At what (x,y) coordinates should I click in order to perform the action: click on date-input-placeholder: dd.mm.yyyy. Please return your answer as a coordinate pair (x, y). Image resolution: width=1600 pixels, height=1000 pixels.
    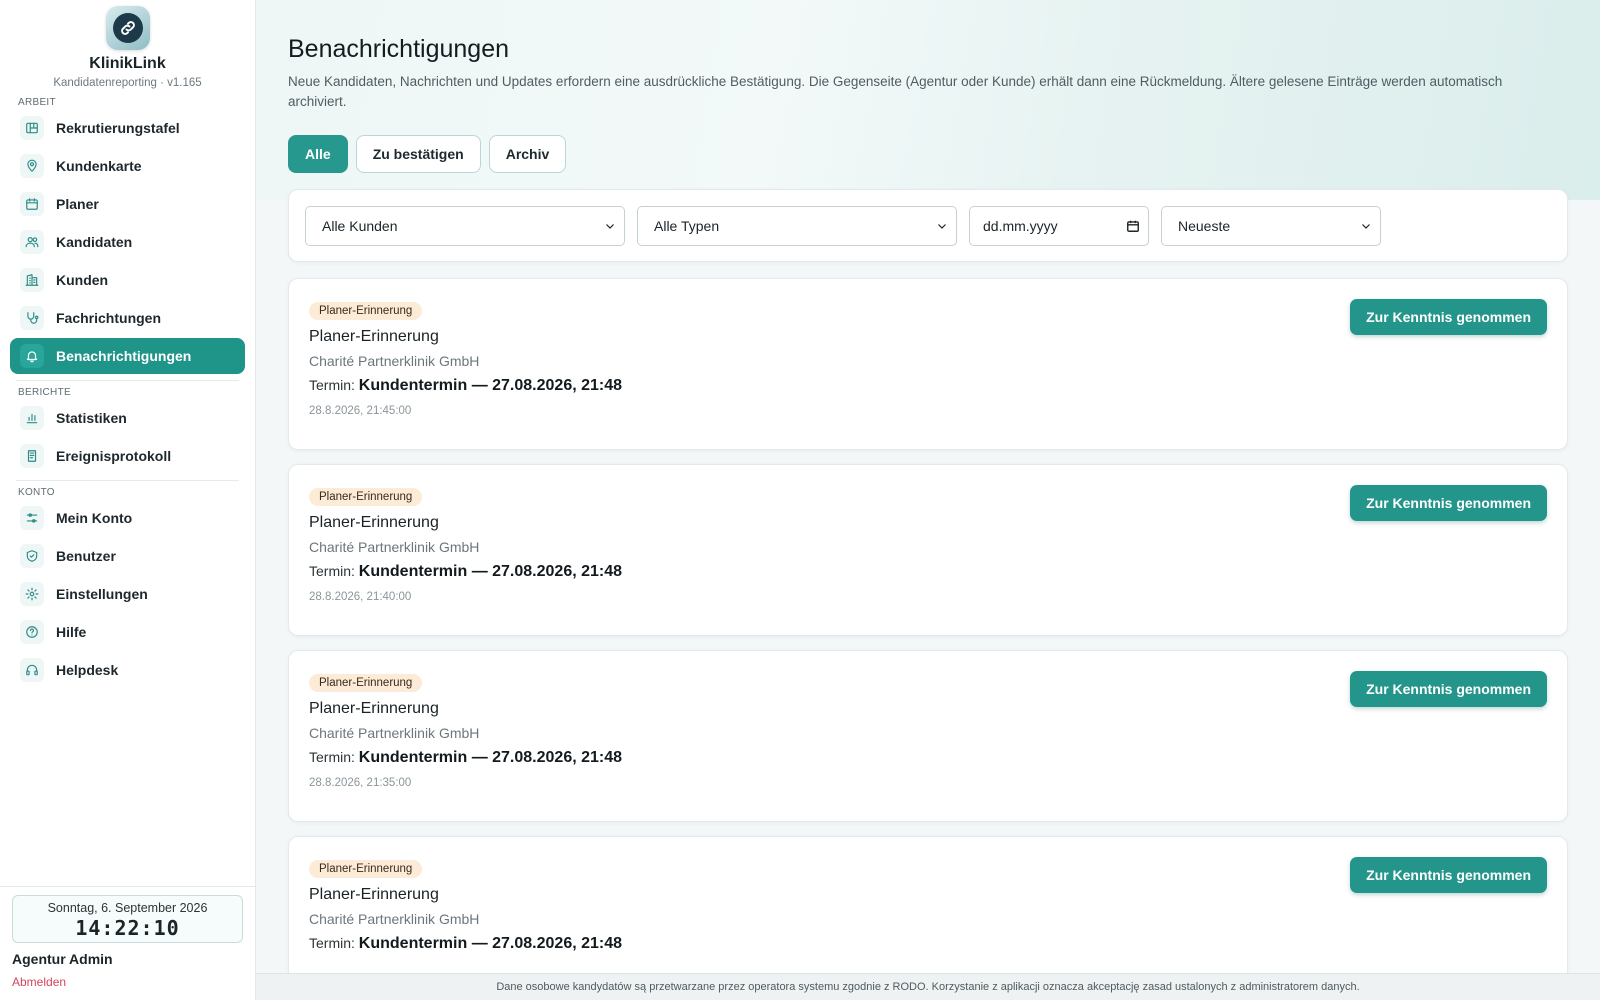
    Looking at the image, I should click on (1020, 225).